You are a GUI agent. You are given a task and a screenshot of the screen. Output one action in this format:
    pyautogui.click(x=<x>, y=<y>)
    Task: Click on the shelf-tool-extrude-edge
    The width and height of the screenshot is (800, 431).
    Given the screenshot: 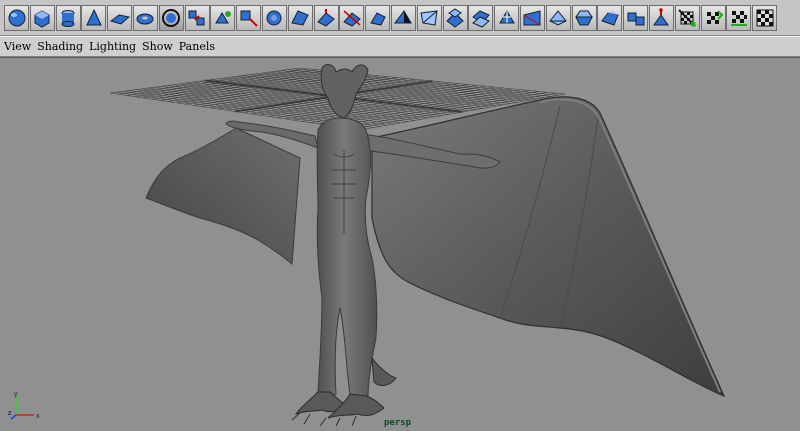 What is the action you would take?
    pyautogui.click(x=352, y=17)
    